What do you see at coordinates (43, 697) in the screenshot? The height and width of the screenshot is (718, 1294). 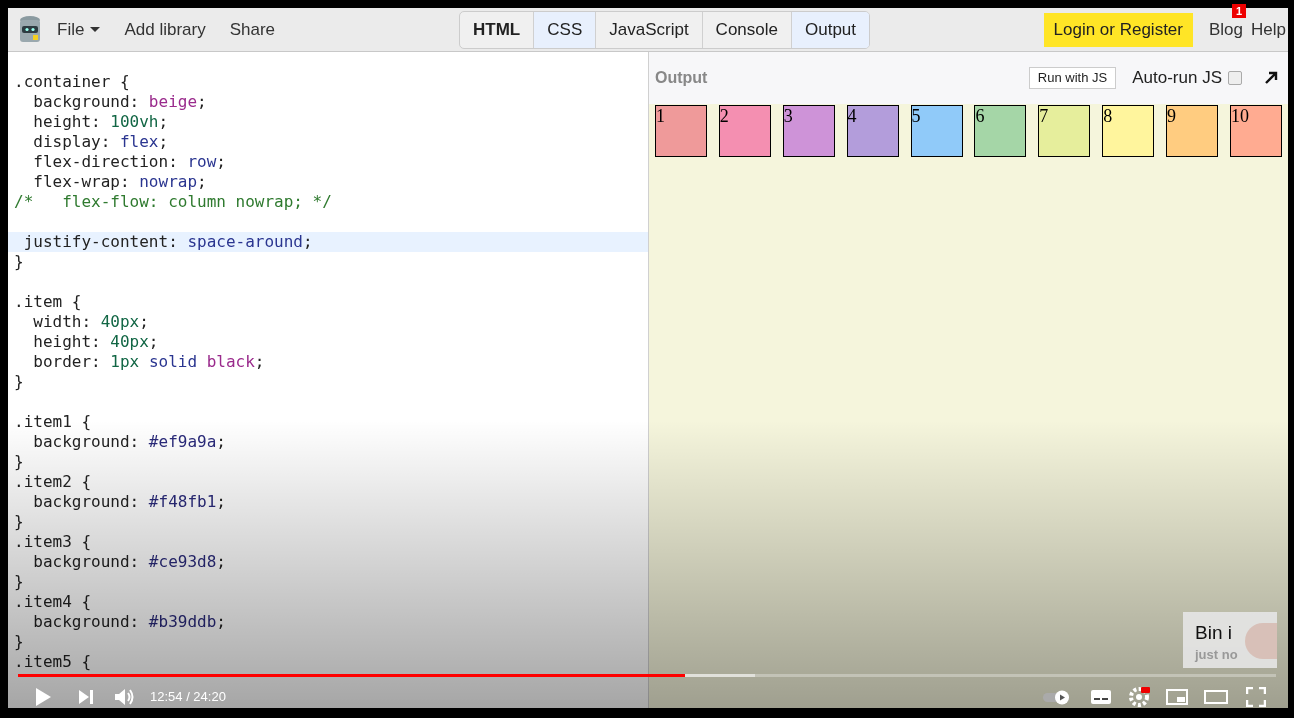 I see `play-icon` at bounding box center [43, 697].